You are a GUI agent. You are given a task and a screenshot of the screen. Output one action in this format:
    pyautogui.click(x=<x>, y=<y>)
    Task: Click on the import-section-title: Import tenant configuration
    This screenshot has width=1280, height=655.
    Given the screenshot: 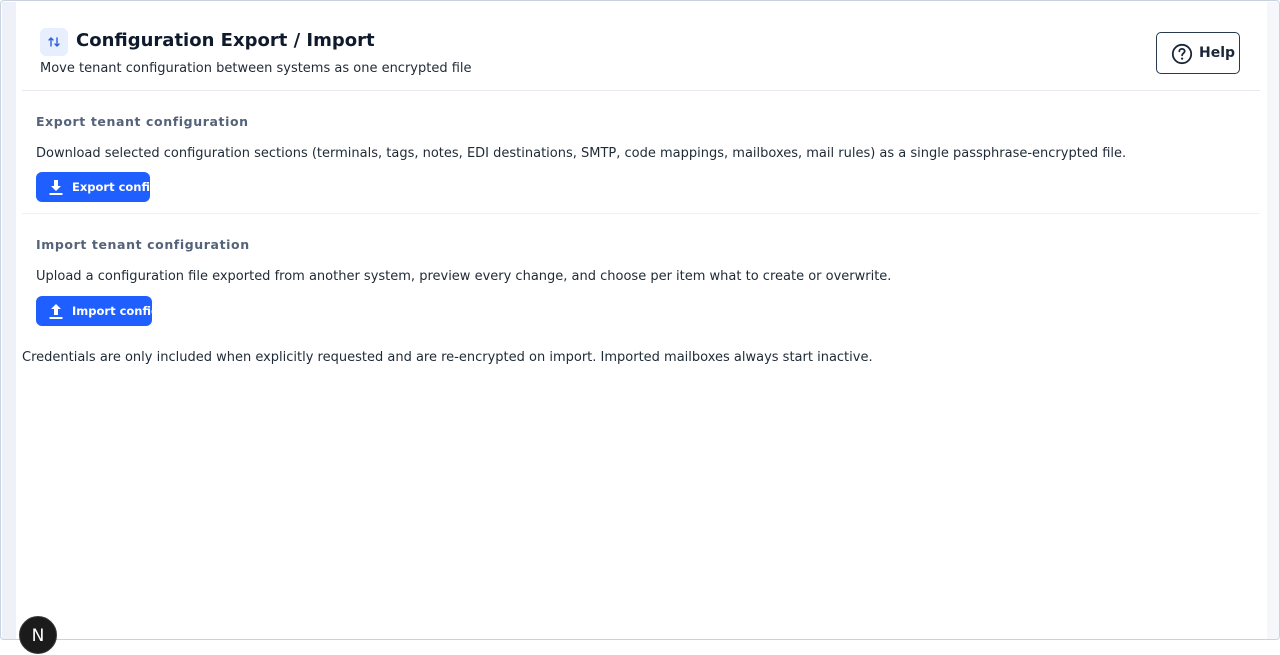 What is the action you would take?
    pyautogui.click(x=143, y=244)
    